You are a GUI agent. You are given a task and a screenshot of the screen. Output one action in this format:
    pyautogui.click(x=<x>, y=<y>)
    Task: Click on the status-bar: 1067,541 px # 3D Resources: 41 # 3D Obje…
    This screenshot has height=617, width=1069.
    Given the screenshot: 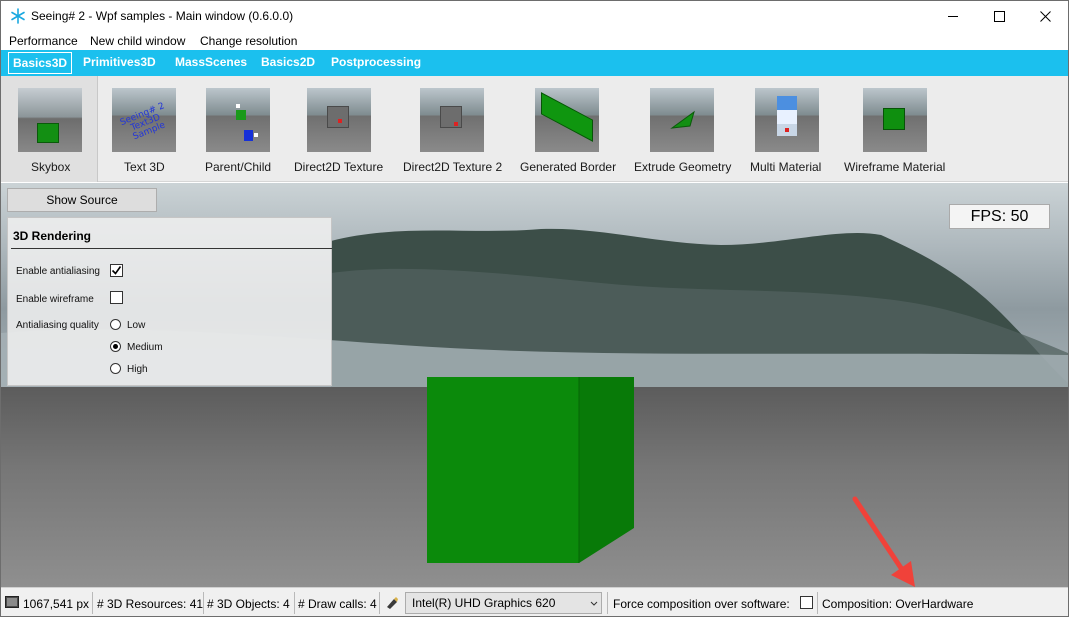 What is the action you would take?
    pyautogui.click(x=534, y=601)
    